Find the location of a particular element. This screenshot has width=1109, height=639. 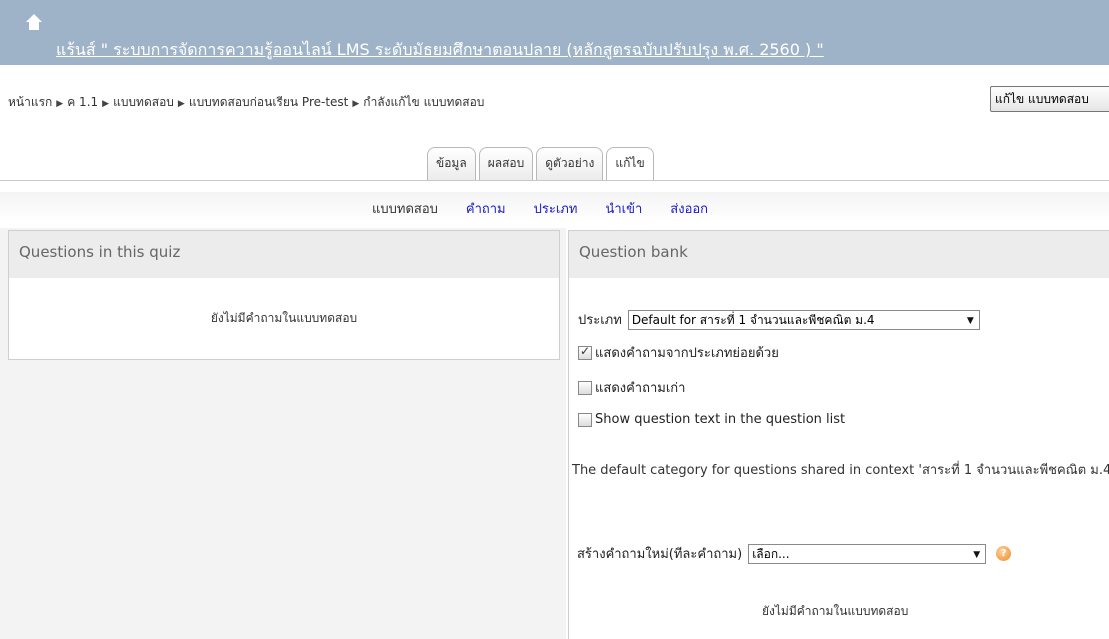

create-question-select: เลือก... ▼ is located at coordinates (867, 553).